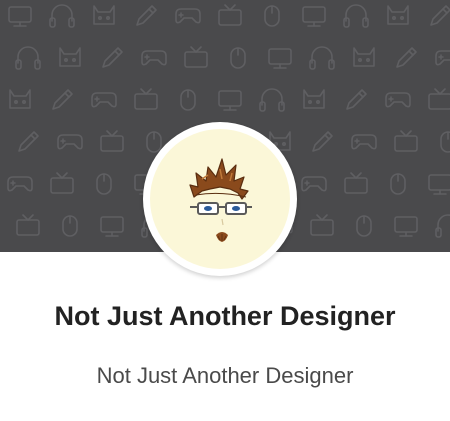  I want to click on profile-name: Not Just Another Designer, so click(225, 316).